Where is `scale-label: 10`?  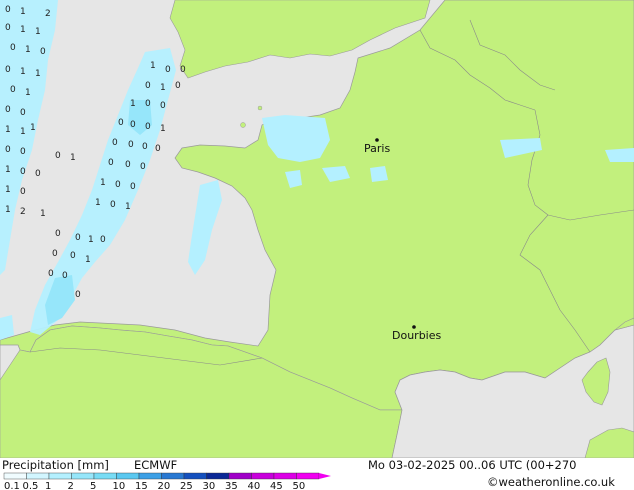
scale-label: 10 is located at coordinates (119, 485).